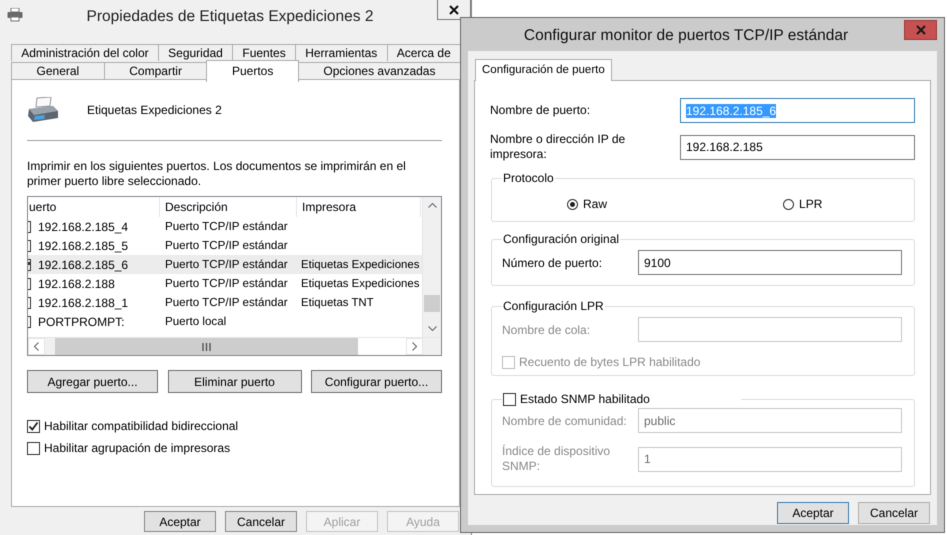 The image size is (947, 535). I want to click on window-title: Propiedades de Etiquetas Expediciones 2, so click(230, 17).